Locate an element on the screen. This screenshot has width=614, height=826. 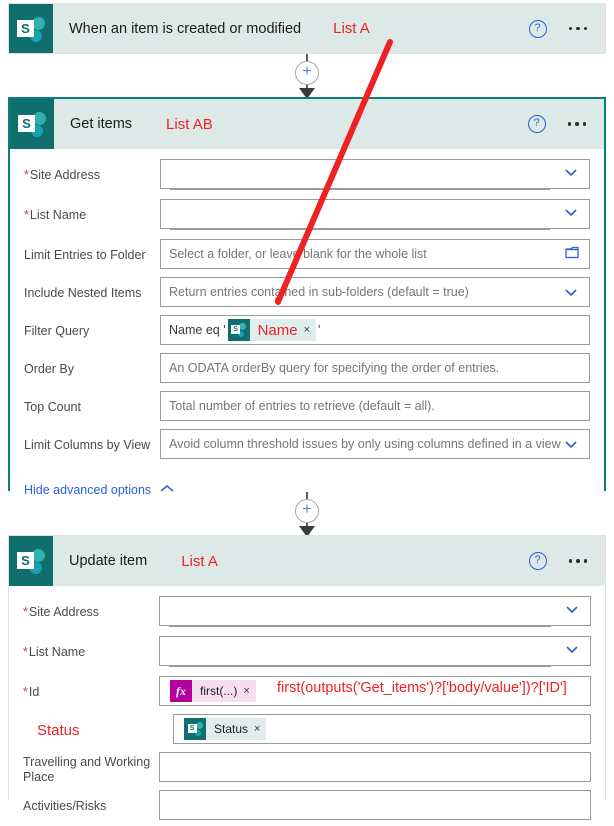
filter-query-input: Name eq ' S Name × ' is located at coordinates (375, 330).